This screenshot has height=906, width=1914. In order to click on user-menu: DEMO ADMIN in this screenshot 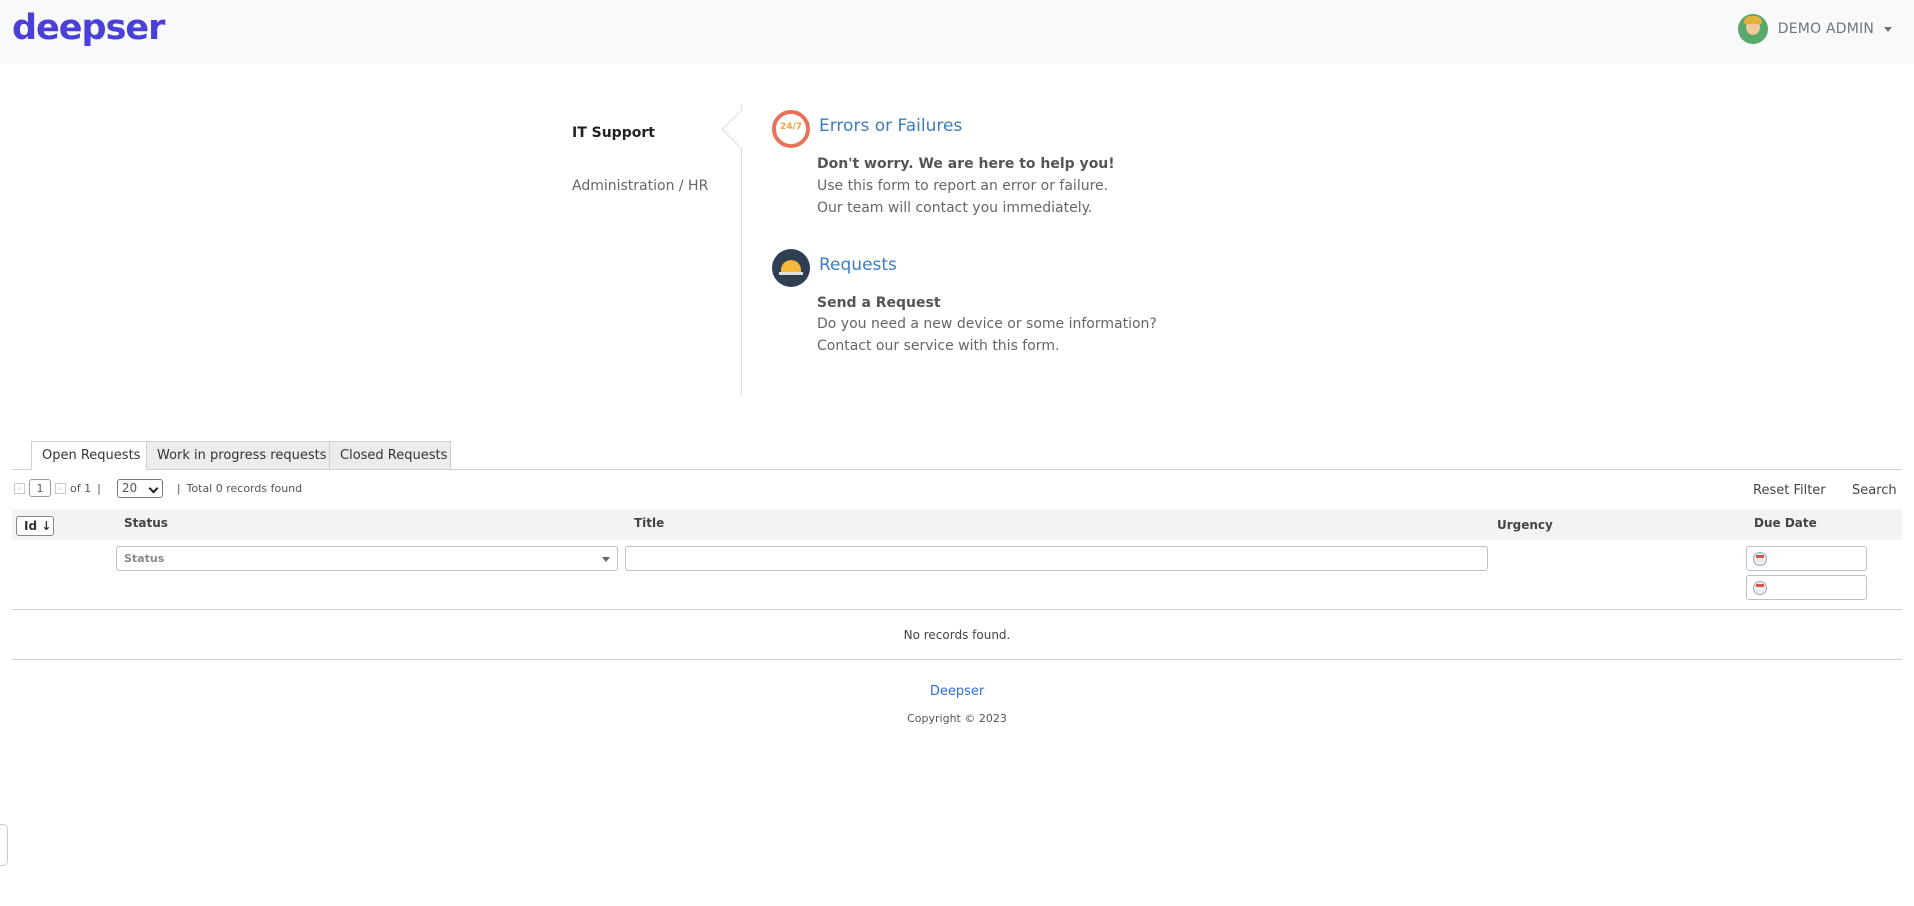, I will do `click(1814, 29)`.